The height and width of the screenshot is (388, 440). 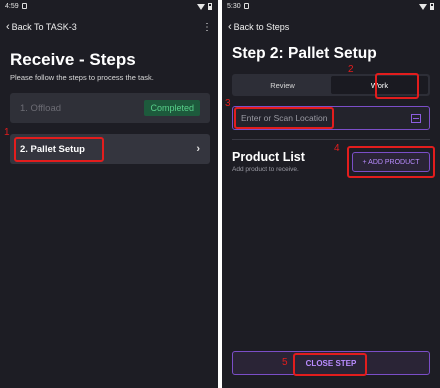 I want to click on back-to-task-button: ‹ Back To TASK-3, so click(x=41, y=26).